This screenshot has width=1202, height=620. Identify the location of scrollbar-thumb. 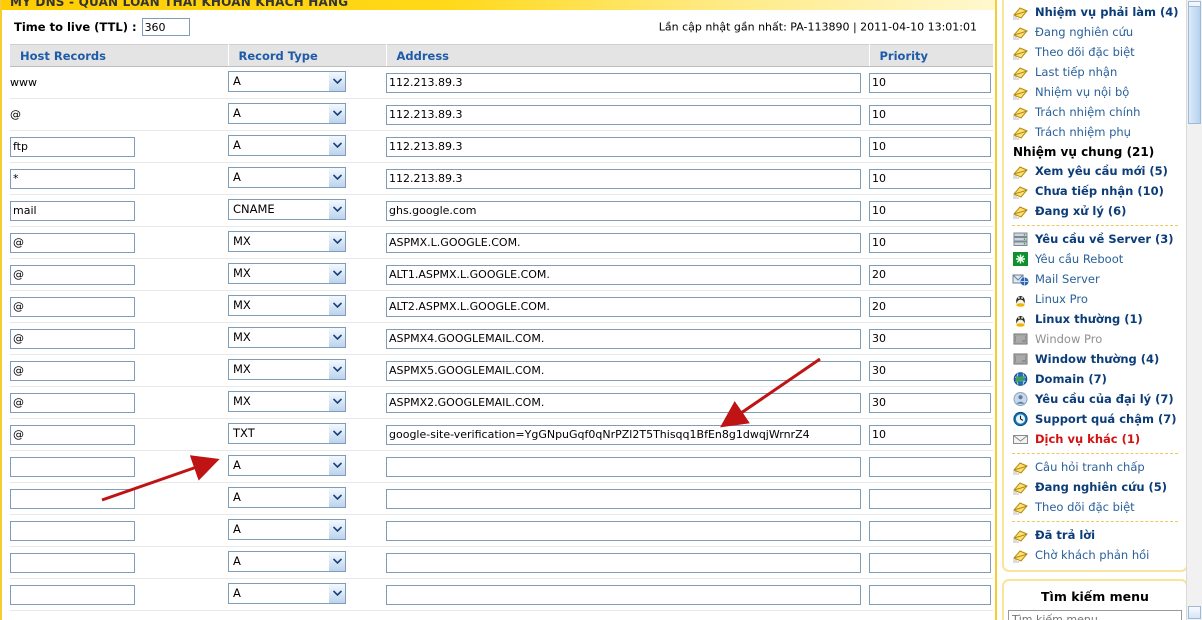
(1194, 65).